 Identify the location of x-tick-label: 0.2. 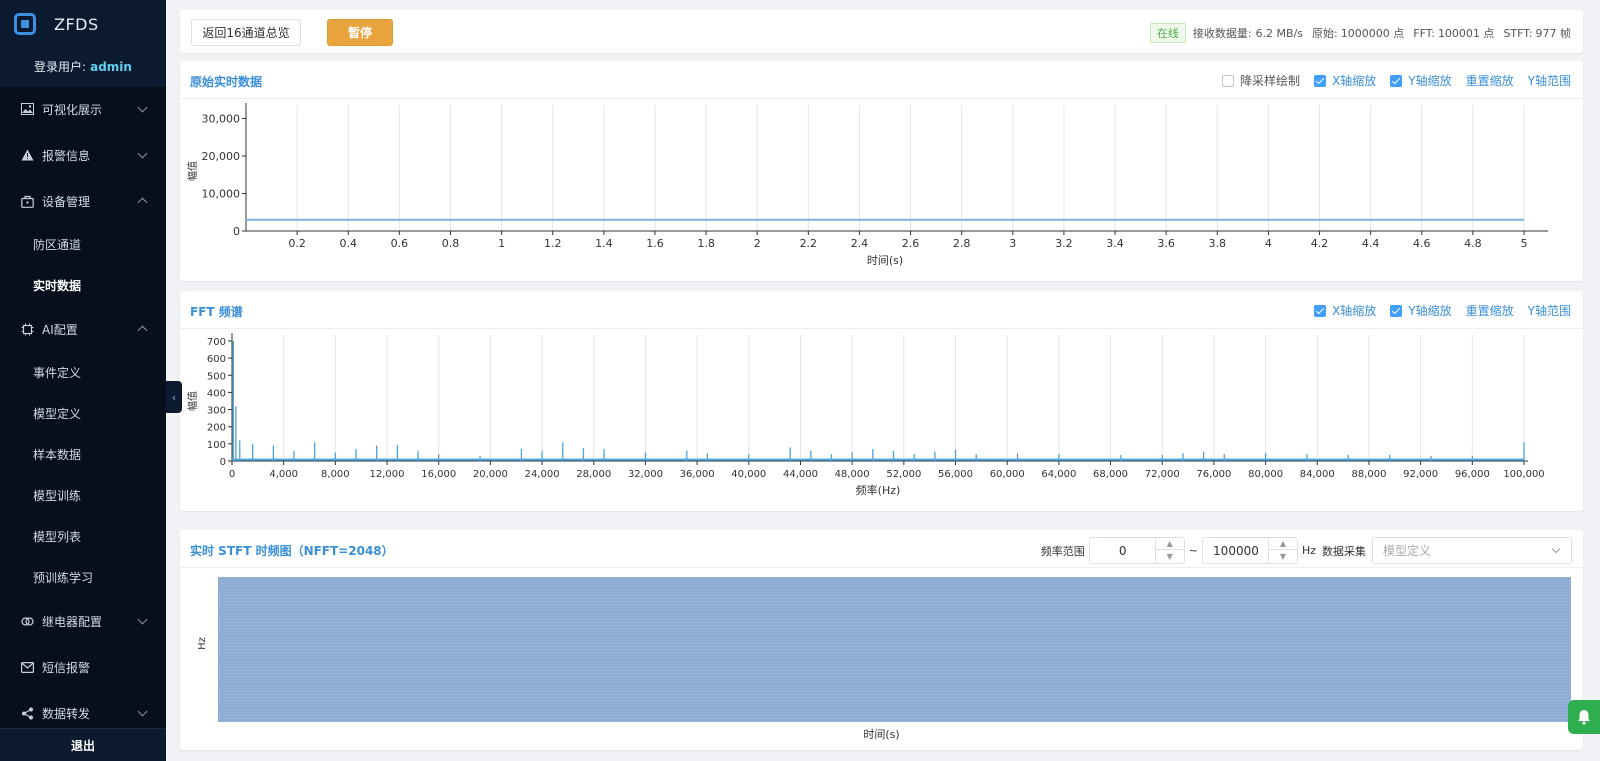
(297, 243).